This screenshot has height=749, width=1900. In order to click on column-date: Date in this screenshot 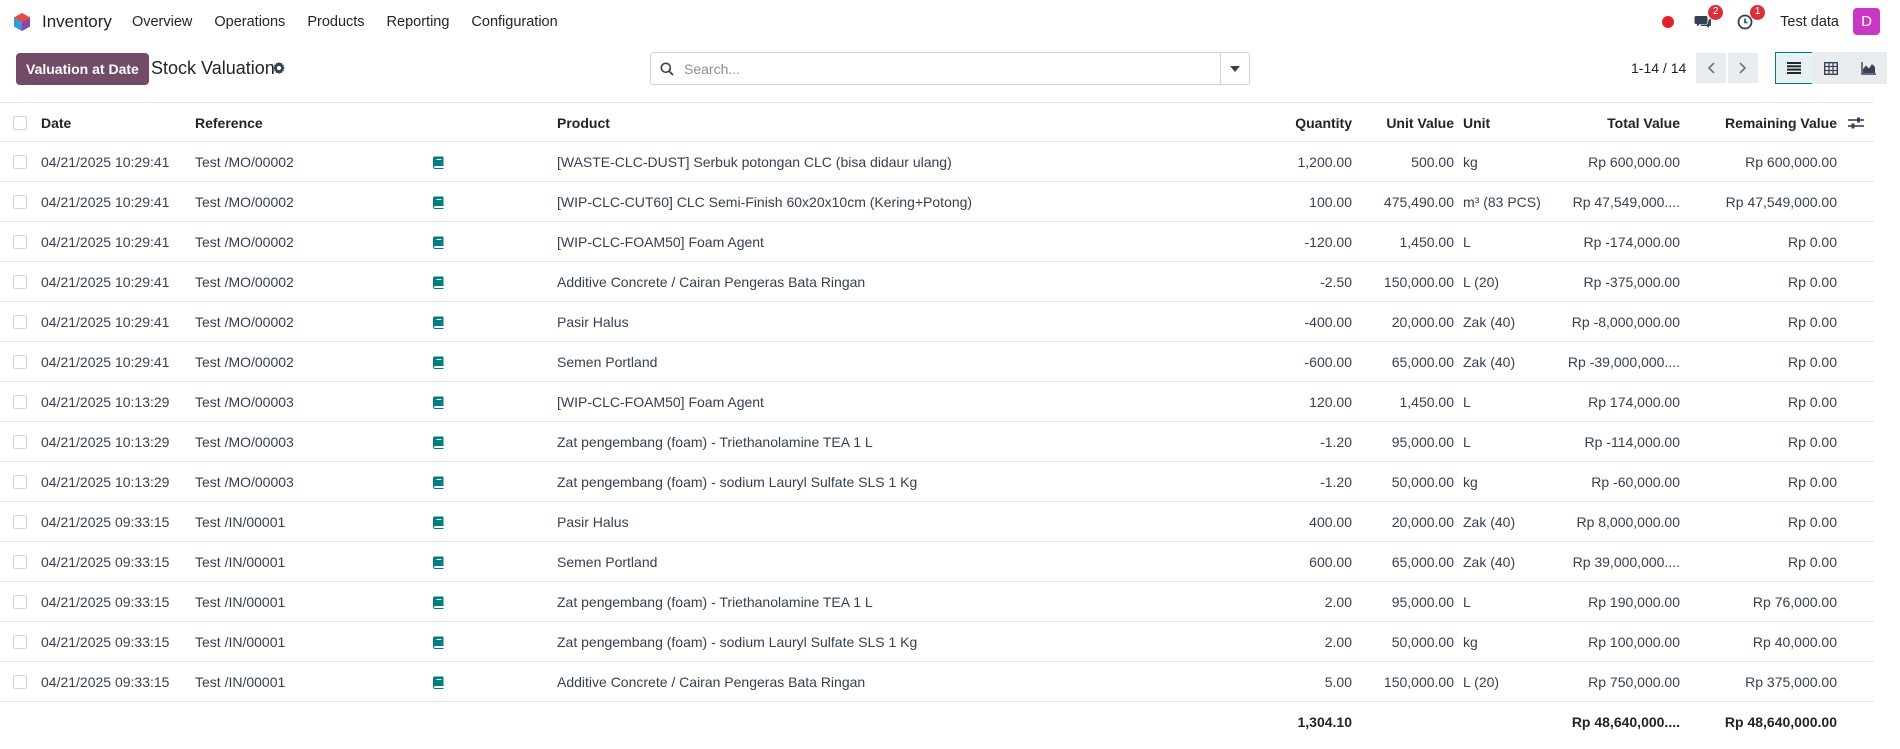, I will do `click(56, 123)`.